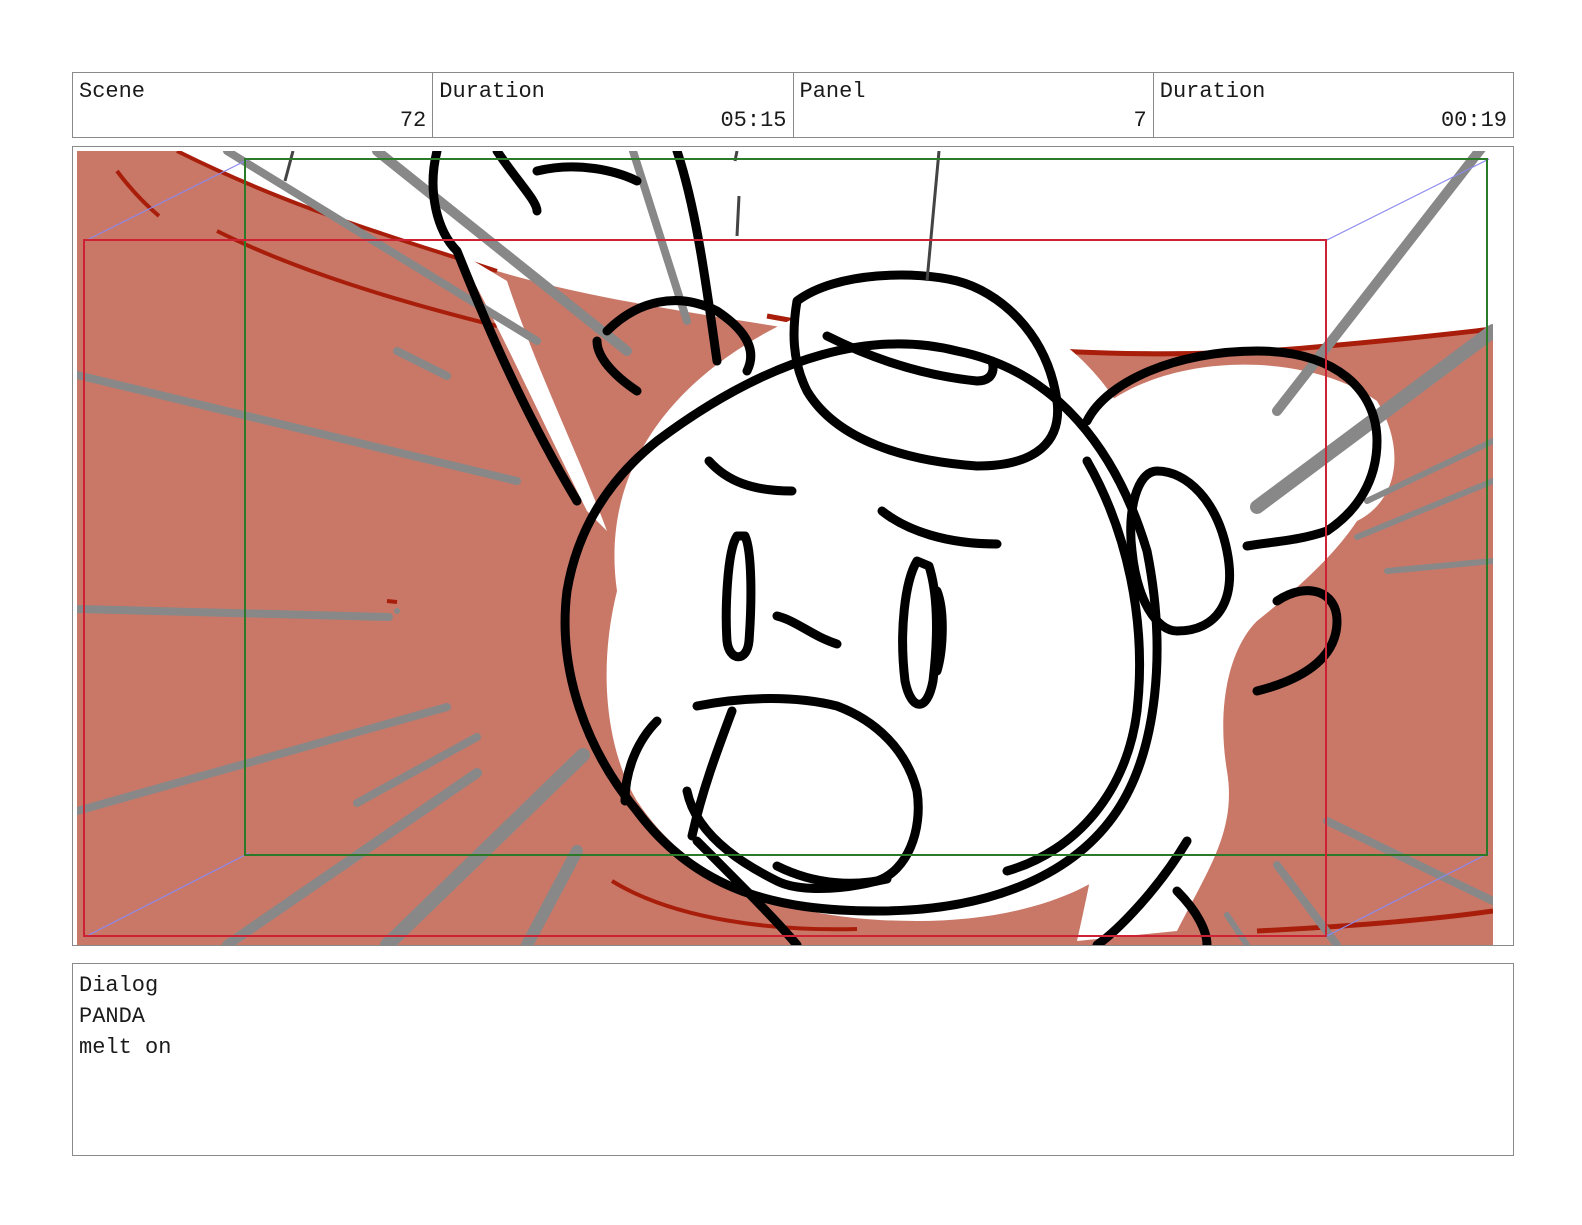 The image size is (1582, 1225). What do you see at coordinates (832, 91) in the screenshot?
I see `panel-label: Panel` at bounding box center [832, 91].